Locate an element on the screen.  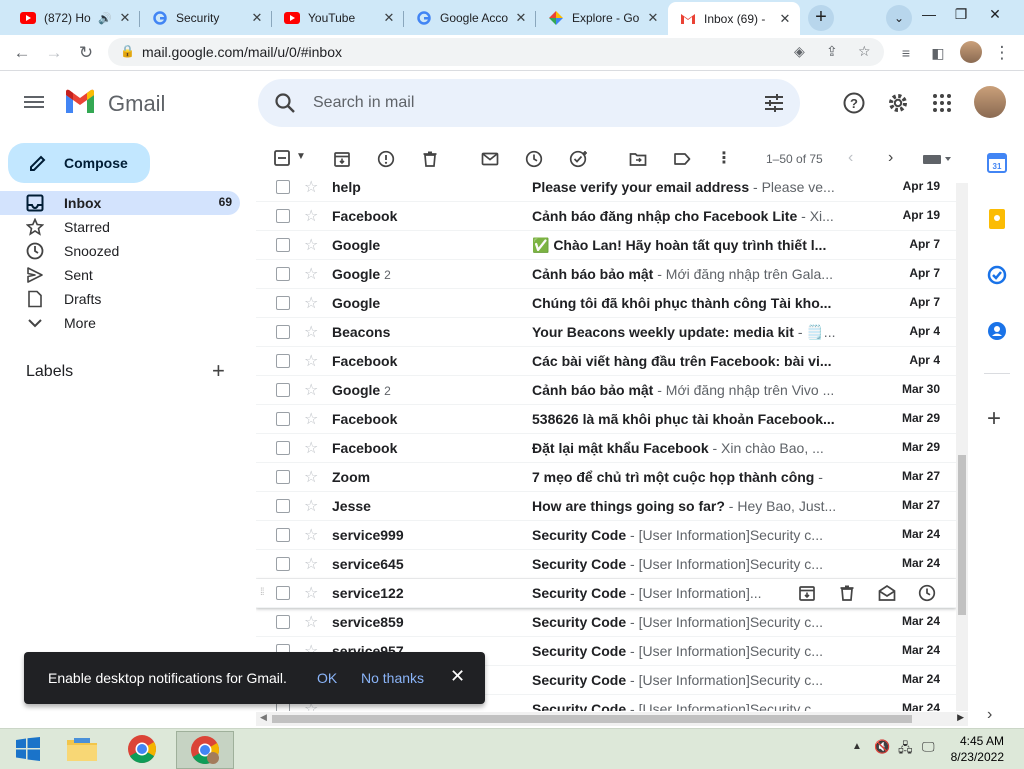
gmail-logo is located at coordinates (80, 101).